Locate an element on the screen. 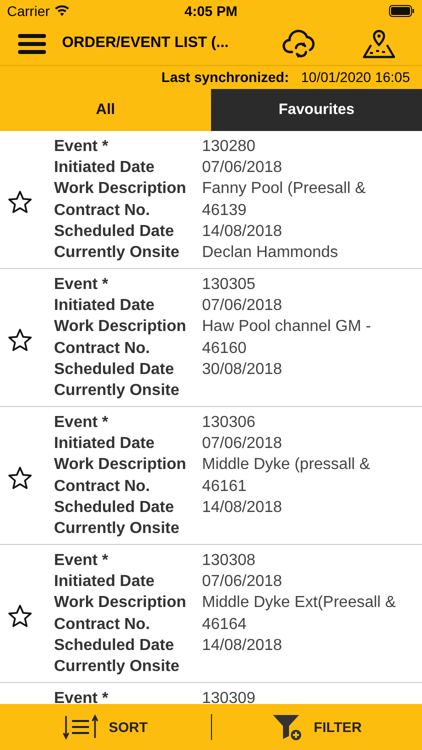 This screenshot has width=422, height=750. field-value: 130308 is located at coordinates (229, 560).